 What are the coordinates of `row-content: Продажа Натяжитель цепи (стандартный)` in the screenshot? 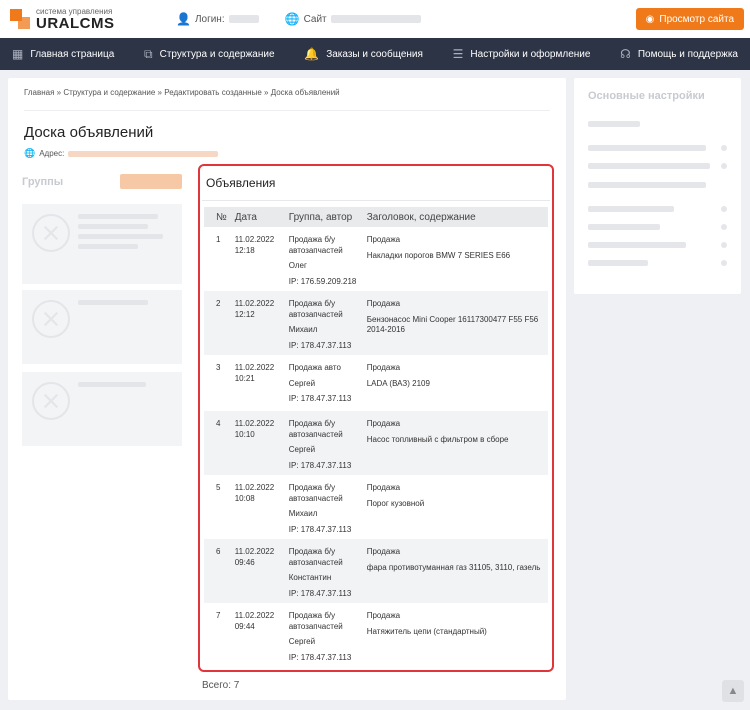 It's located at (455, 635).